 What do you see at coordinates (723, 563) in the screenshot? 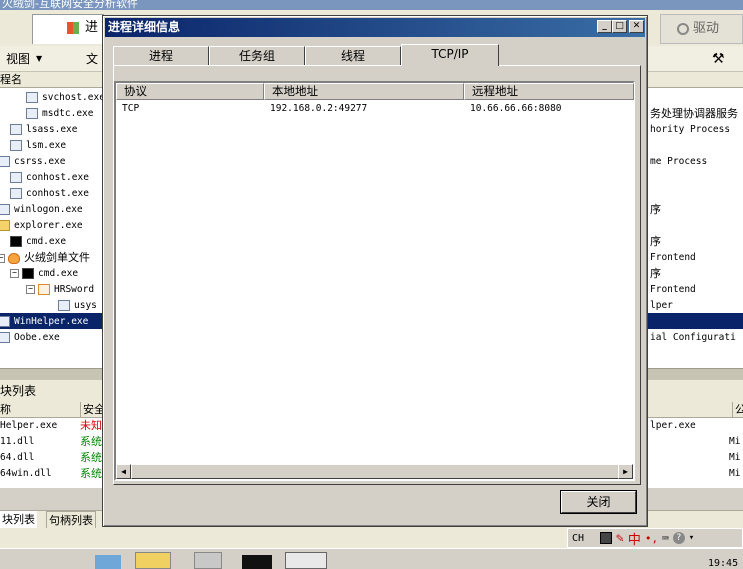
I see `clock: 19:45` at bounding box center [723, 563].